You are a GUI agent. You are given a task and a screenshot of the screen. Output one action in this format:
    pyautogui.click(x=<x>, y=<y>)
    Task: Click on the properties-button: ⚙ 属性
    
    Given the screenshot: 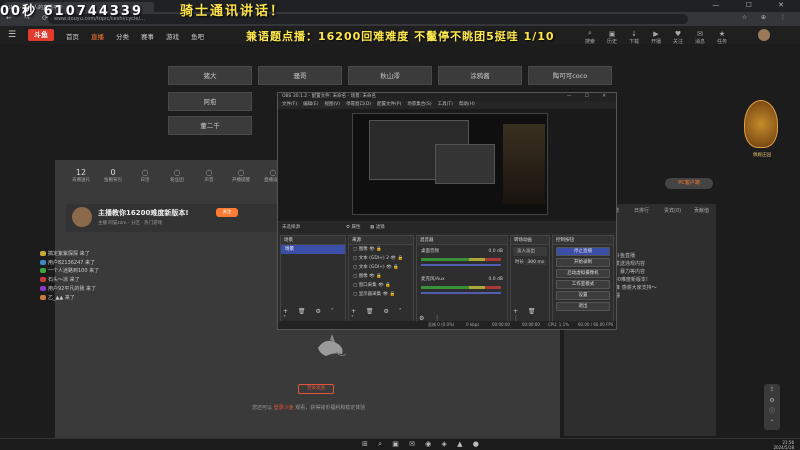 What is the action you would take?
    pyautogui.click(x=353, y=228)
    